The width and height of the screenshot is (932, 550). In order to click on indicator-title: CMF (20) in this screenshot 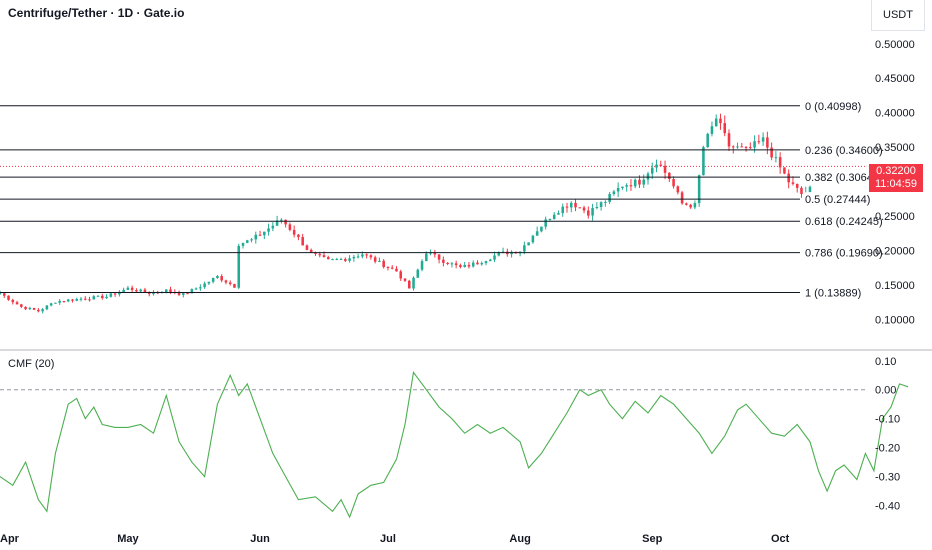, I will do `click(31, 364)`.